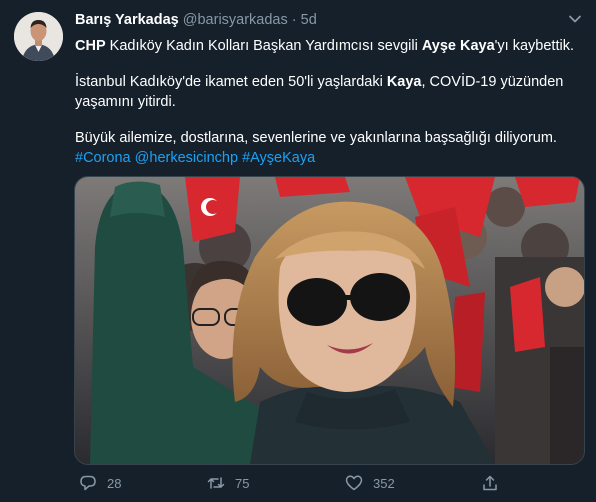 The image size is (596, 502). What do you see at coordinates (330, 484) in the screenshot?
I see `tweet-actions: 28 75 352` at bounding box center [330, 484].